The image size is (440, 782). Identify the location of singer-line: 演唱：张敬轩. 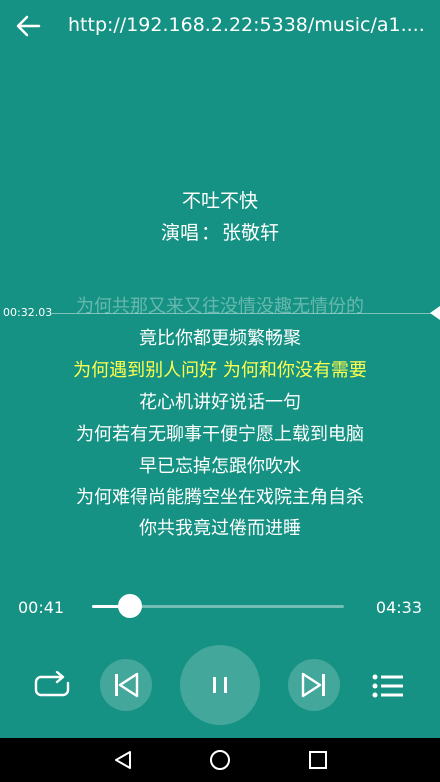
(220, 231).